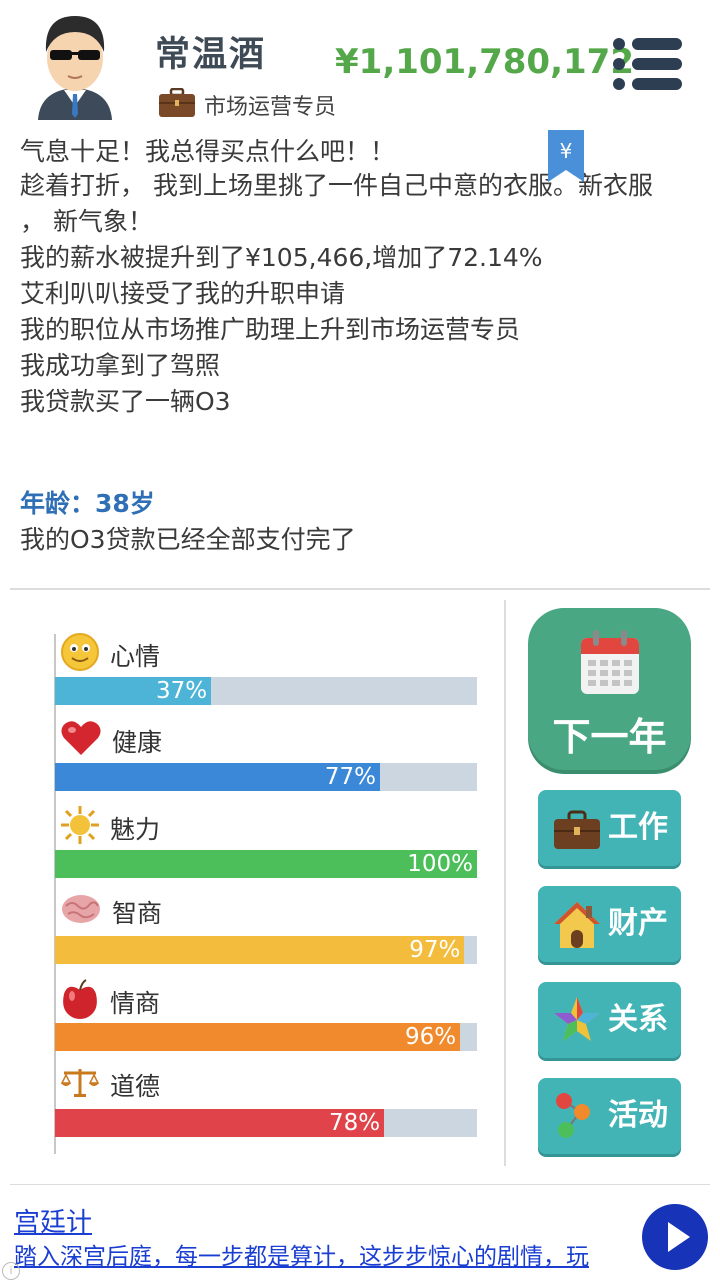  Describe the element at coordinates (484, 62) in the screenshot. I see `money-balance: ¥1,101,780,172` at that location.